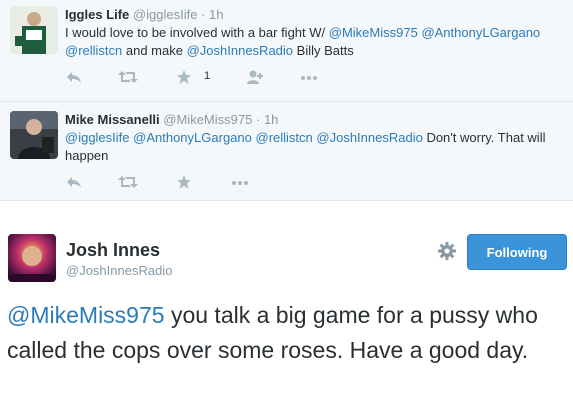 The width and height of the screenshot is (573, 404). Describe the element at coordinates (112, 119) in the screenshot. I see `author-name: Mike Missanelli` at that location.